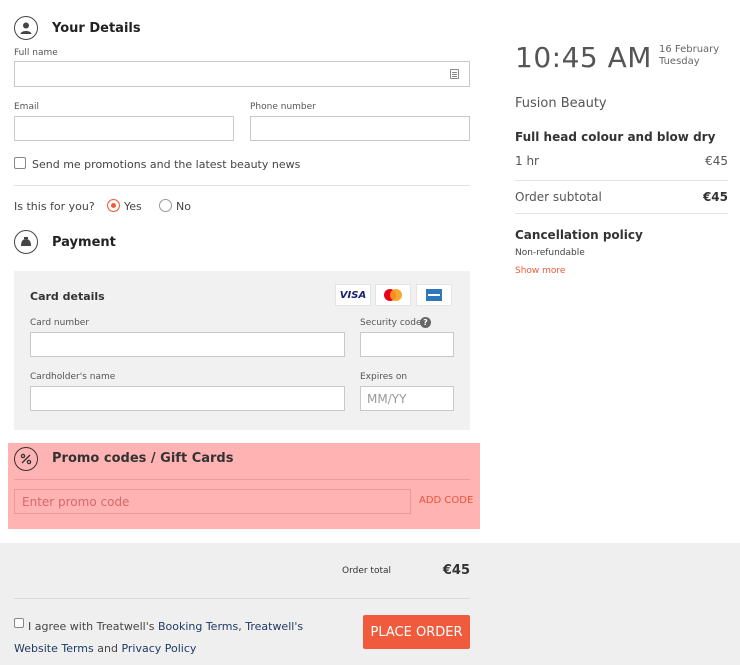 The image size is (740, 665). Describe the element at coordinates (60, 323) in the screenshot. I see `card-number-label: Card number` at that location.